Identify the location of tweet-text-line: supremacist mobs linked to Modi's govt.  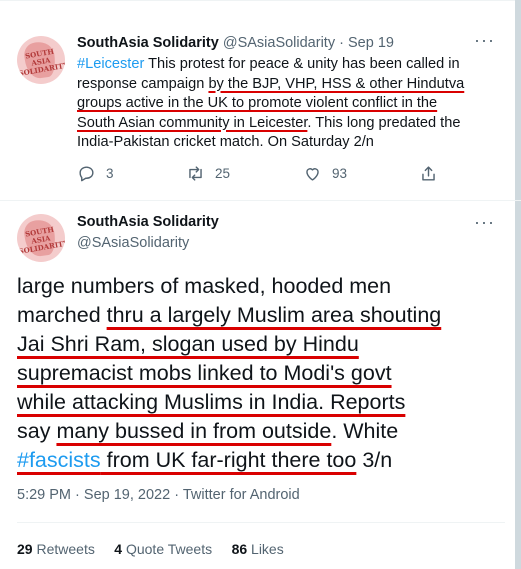
(264, 373).